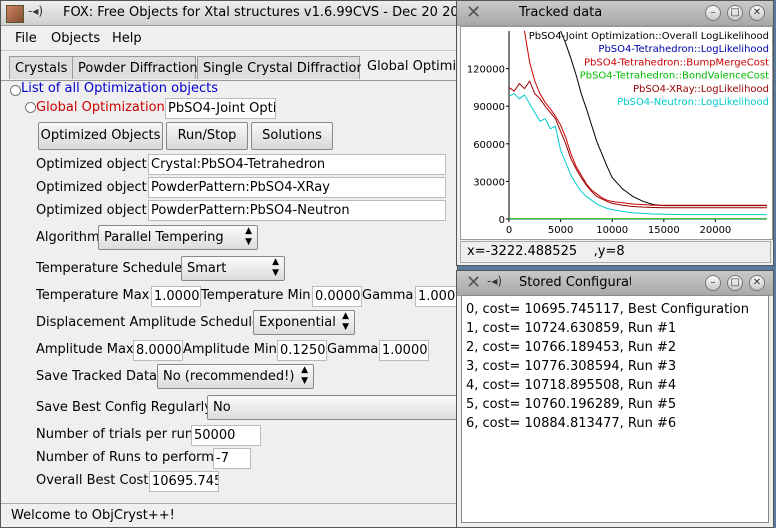 This screenshot has width=776, height=528. I want to click on amplitude-min-field: 0.1250, so click(302, 350).